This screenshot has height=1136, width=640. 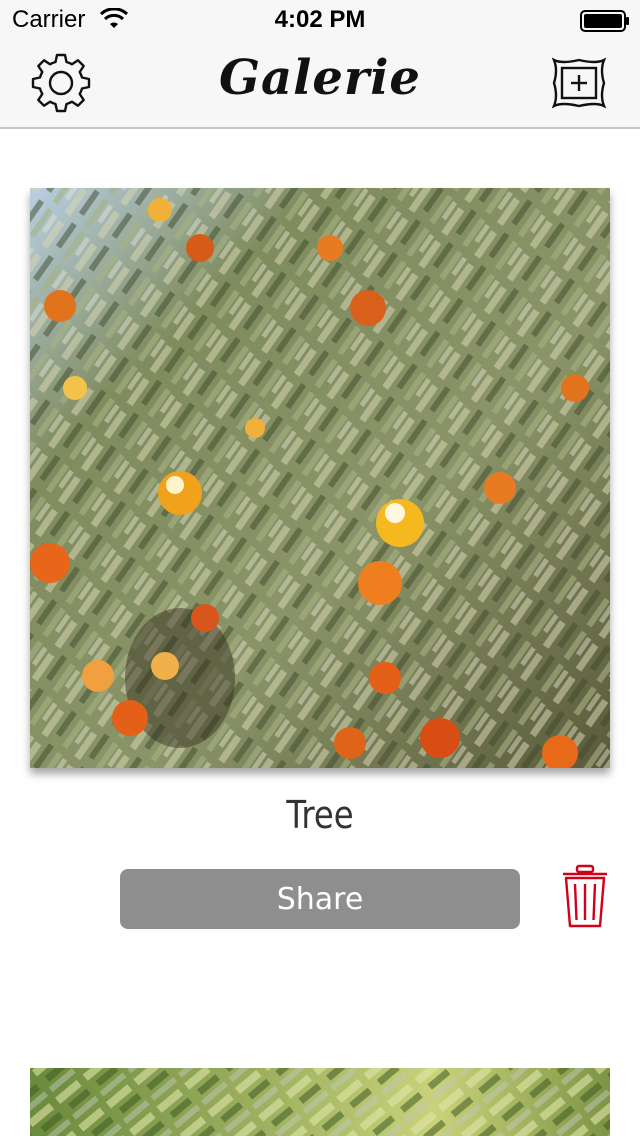 I want to click on photo-title: Tree, so click(x=320, y=815).